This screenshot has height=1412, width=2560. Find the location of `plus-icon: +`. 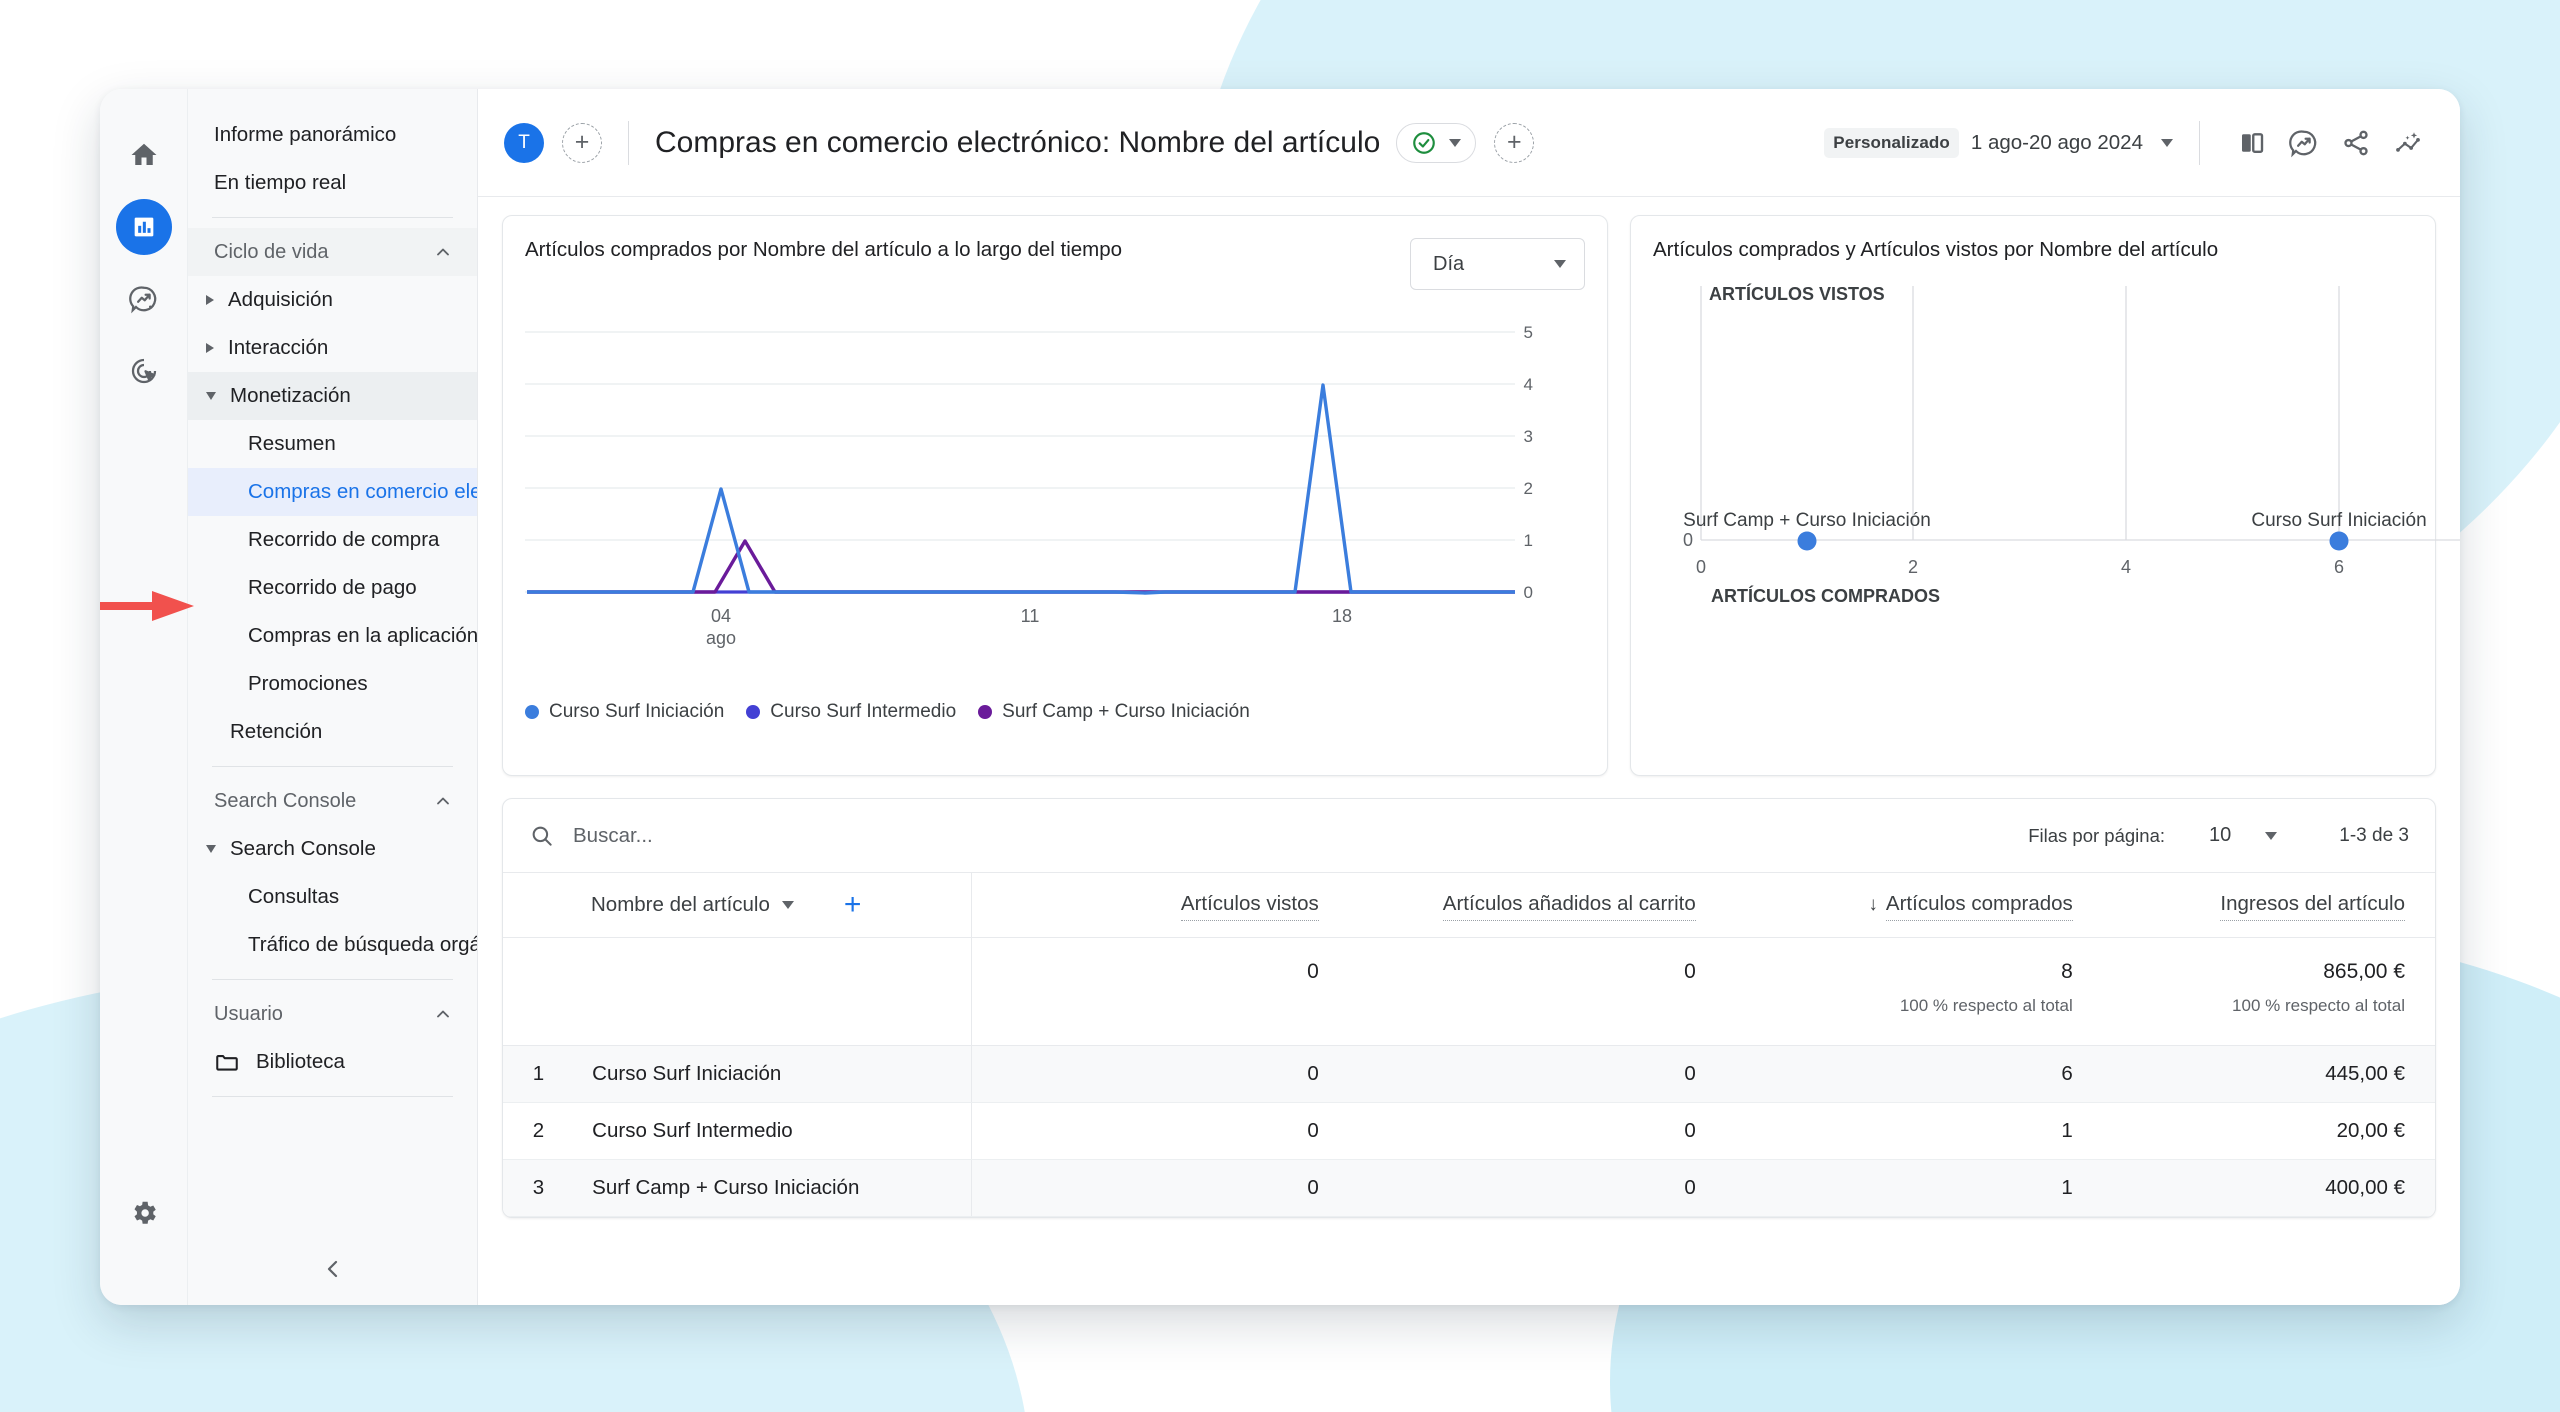

plus-icon: + is located at coordinates (1514, 142).